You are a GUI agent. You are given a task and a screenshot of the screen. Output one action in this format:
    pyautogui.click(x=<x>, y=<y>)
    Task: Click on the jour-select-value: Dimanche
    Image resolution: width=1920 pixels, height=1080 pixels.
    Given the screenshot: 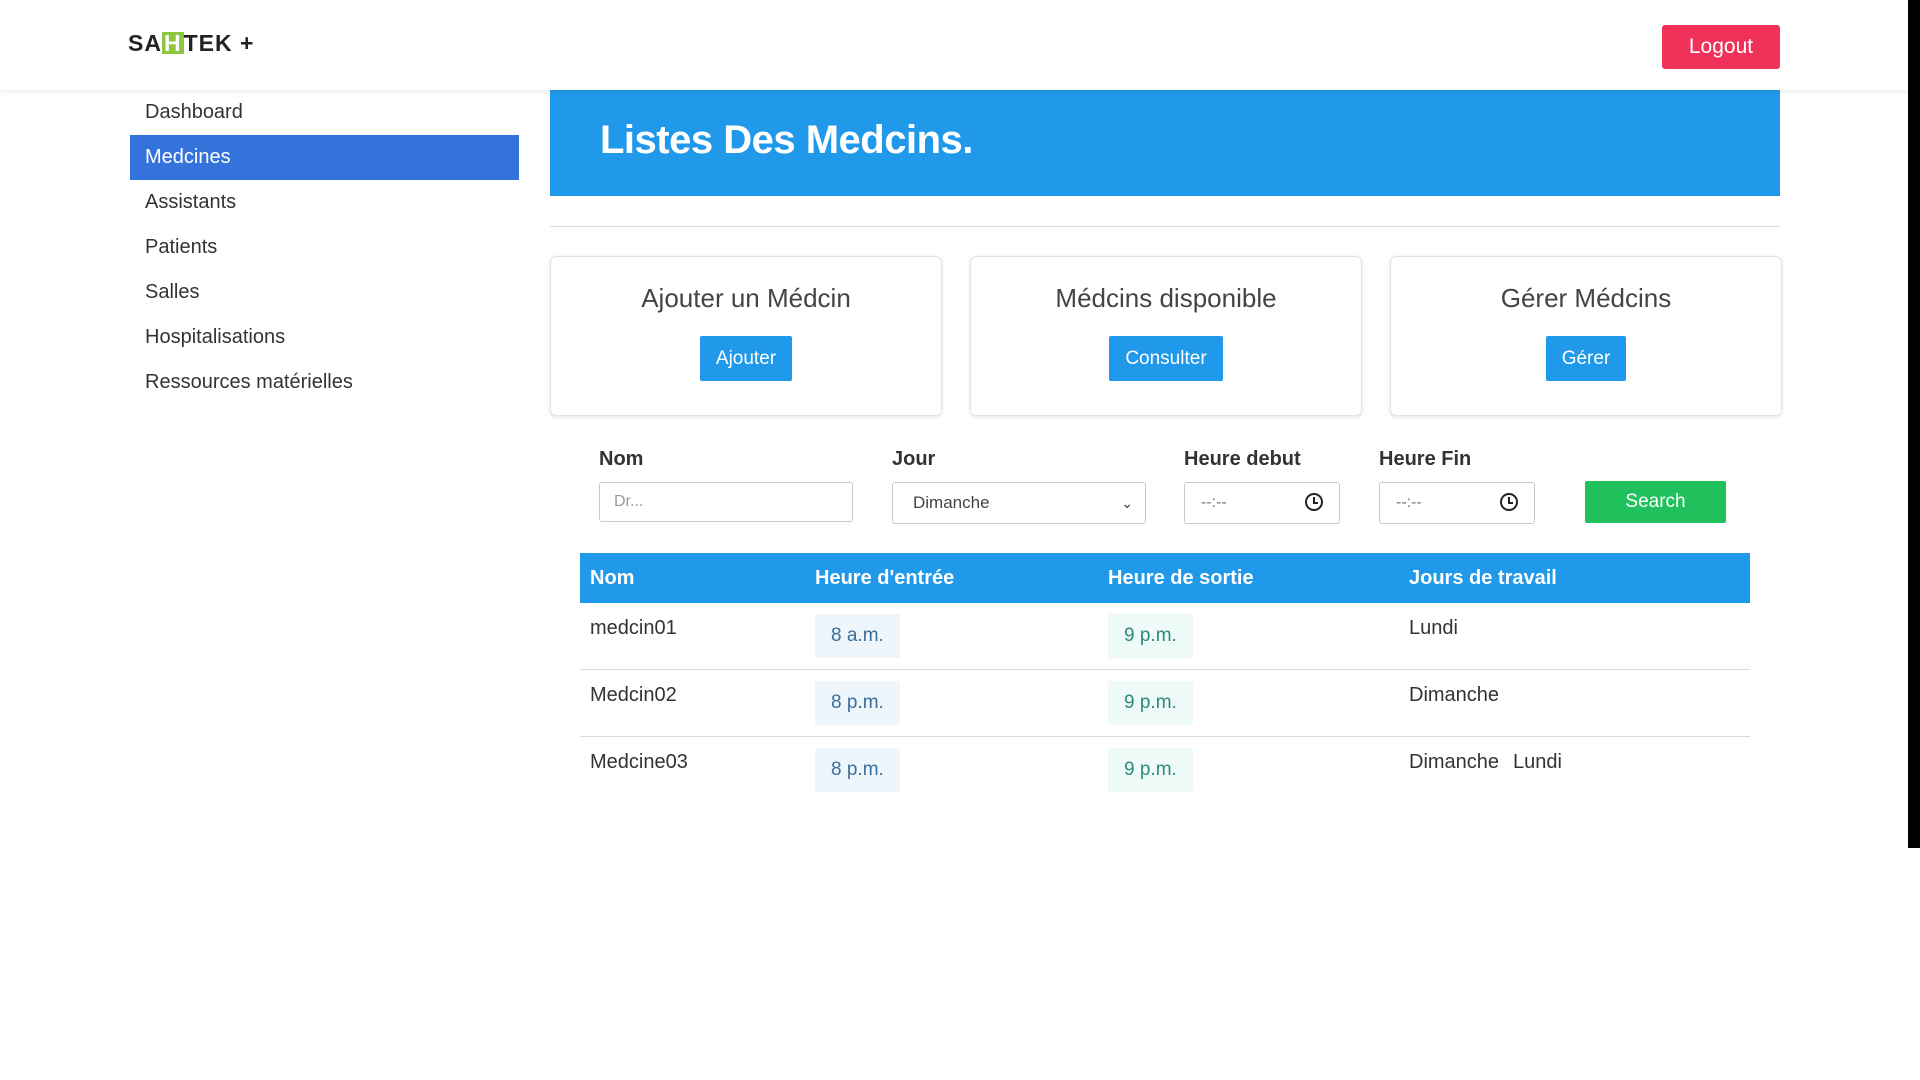 What is the action you would take?
    pyautogui.click(x=951, y=502)
    